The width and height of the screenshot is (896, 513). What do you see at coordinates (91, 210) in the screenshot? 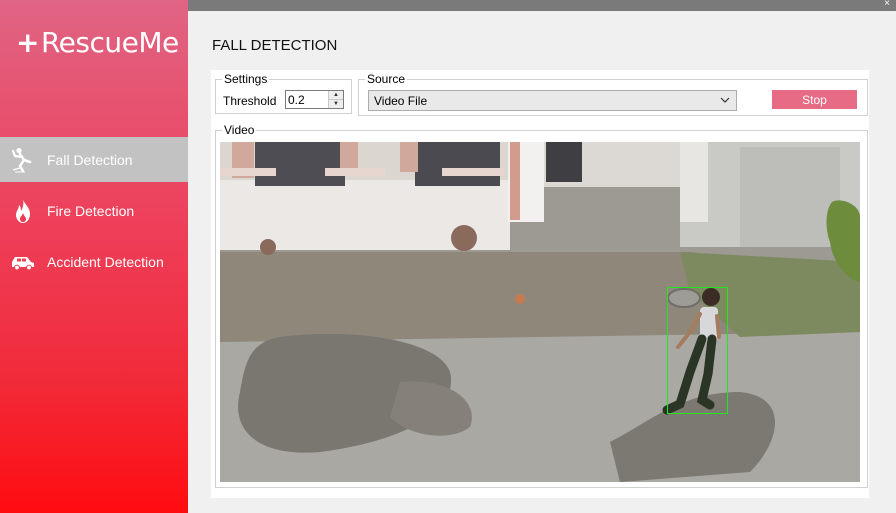
I see `nav-label-fire-detection: Fire Detection` at bounding box center [91, 210].